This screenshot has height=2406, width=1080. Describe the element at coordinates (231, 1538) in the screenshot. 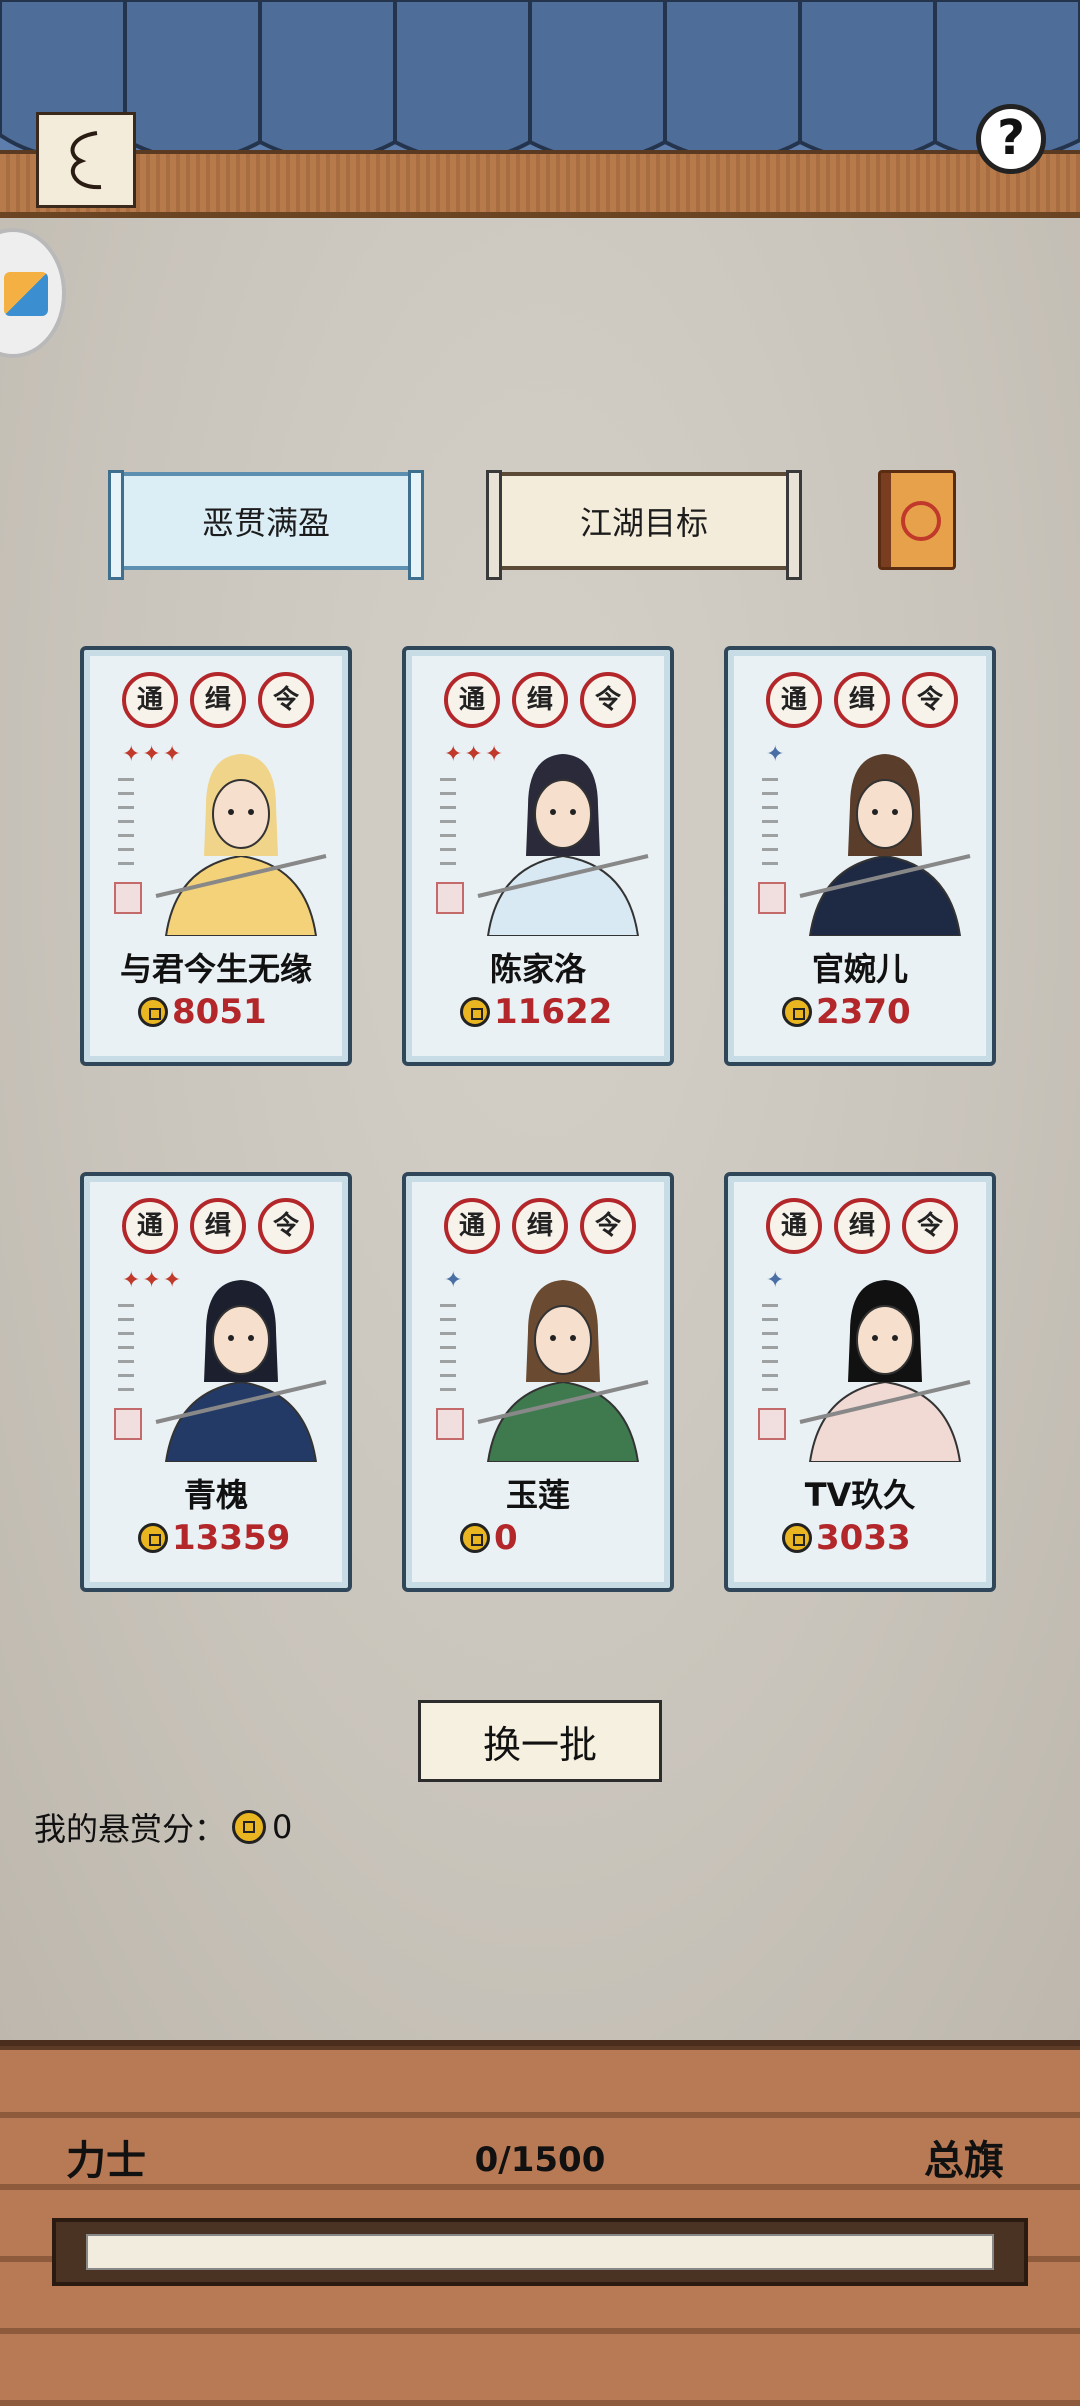

I see `bounty-value: 13359` at that location.